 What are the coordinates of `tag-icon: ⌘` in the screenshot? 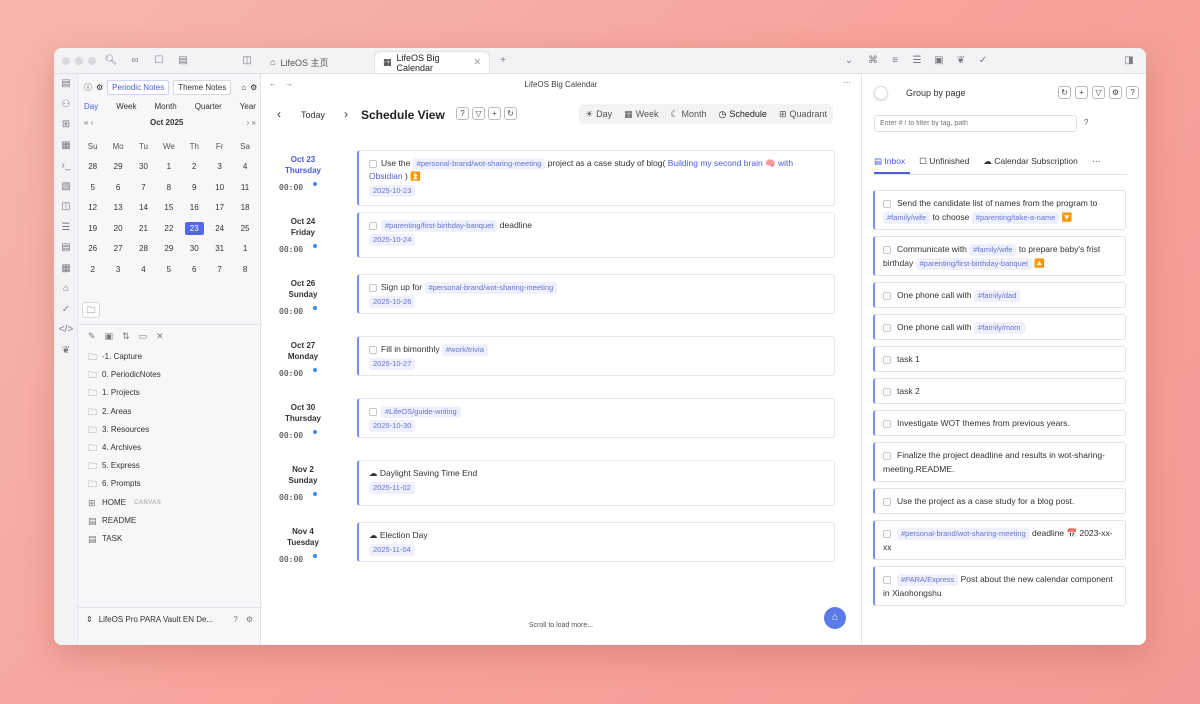 It's located at (873, 61).